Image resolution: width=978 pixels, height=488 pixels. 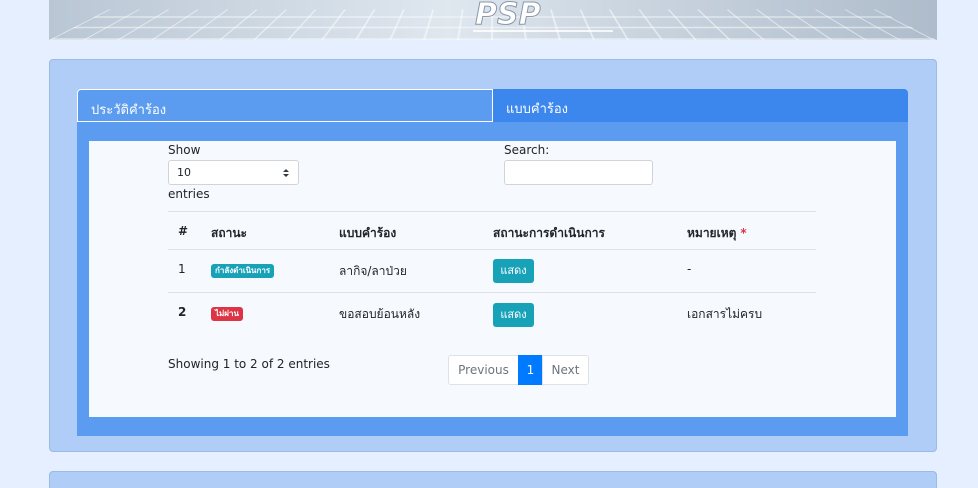 I want to click on pagination-next: Next, so click(x=565, y=370).